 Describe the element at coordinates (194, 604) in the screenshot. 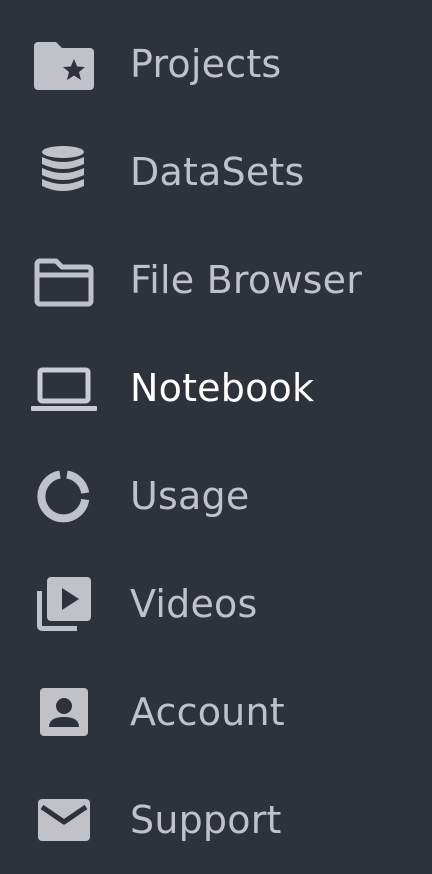

I see `sidebar-item-label: Videos` at that location.